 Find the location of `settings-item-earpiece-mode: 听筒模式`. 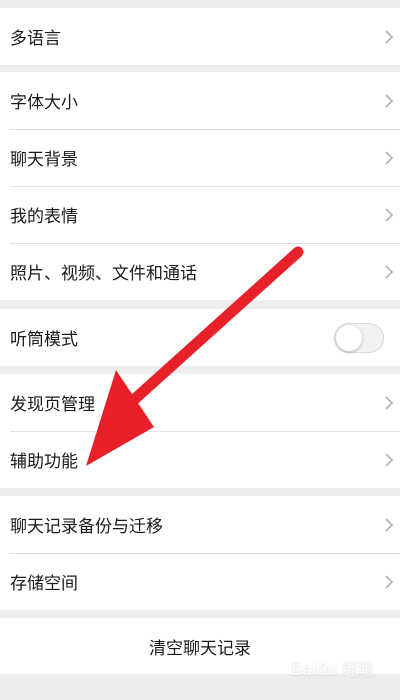

settings-item-earpiece-mode: 听筒模式 is located at coordinates (200, 337).